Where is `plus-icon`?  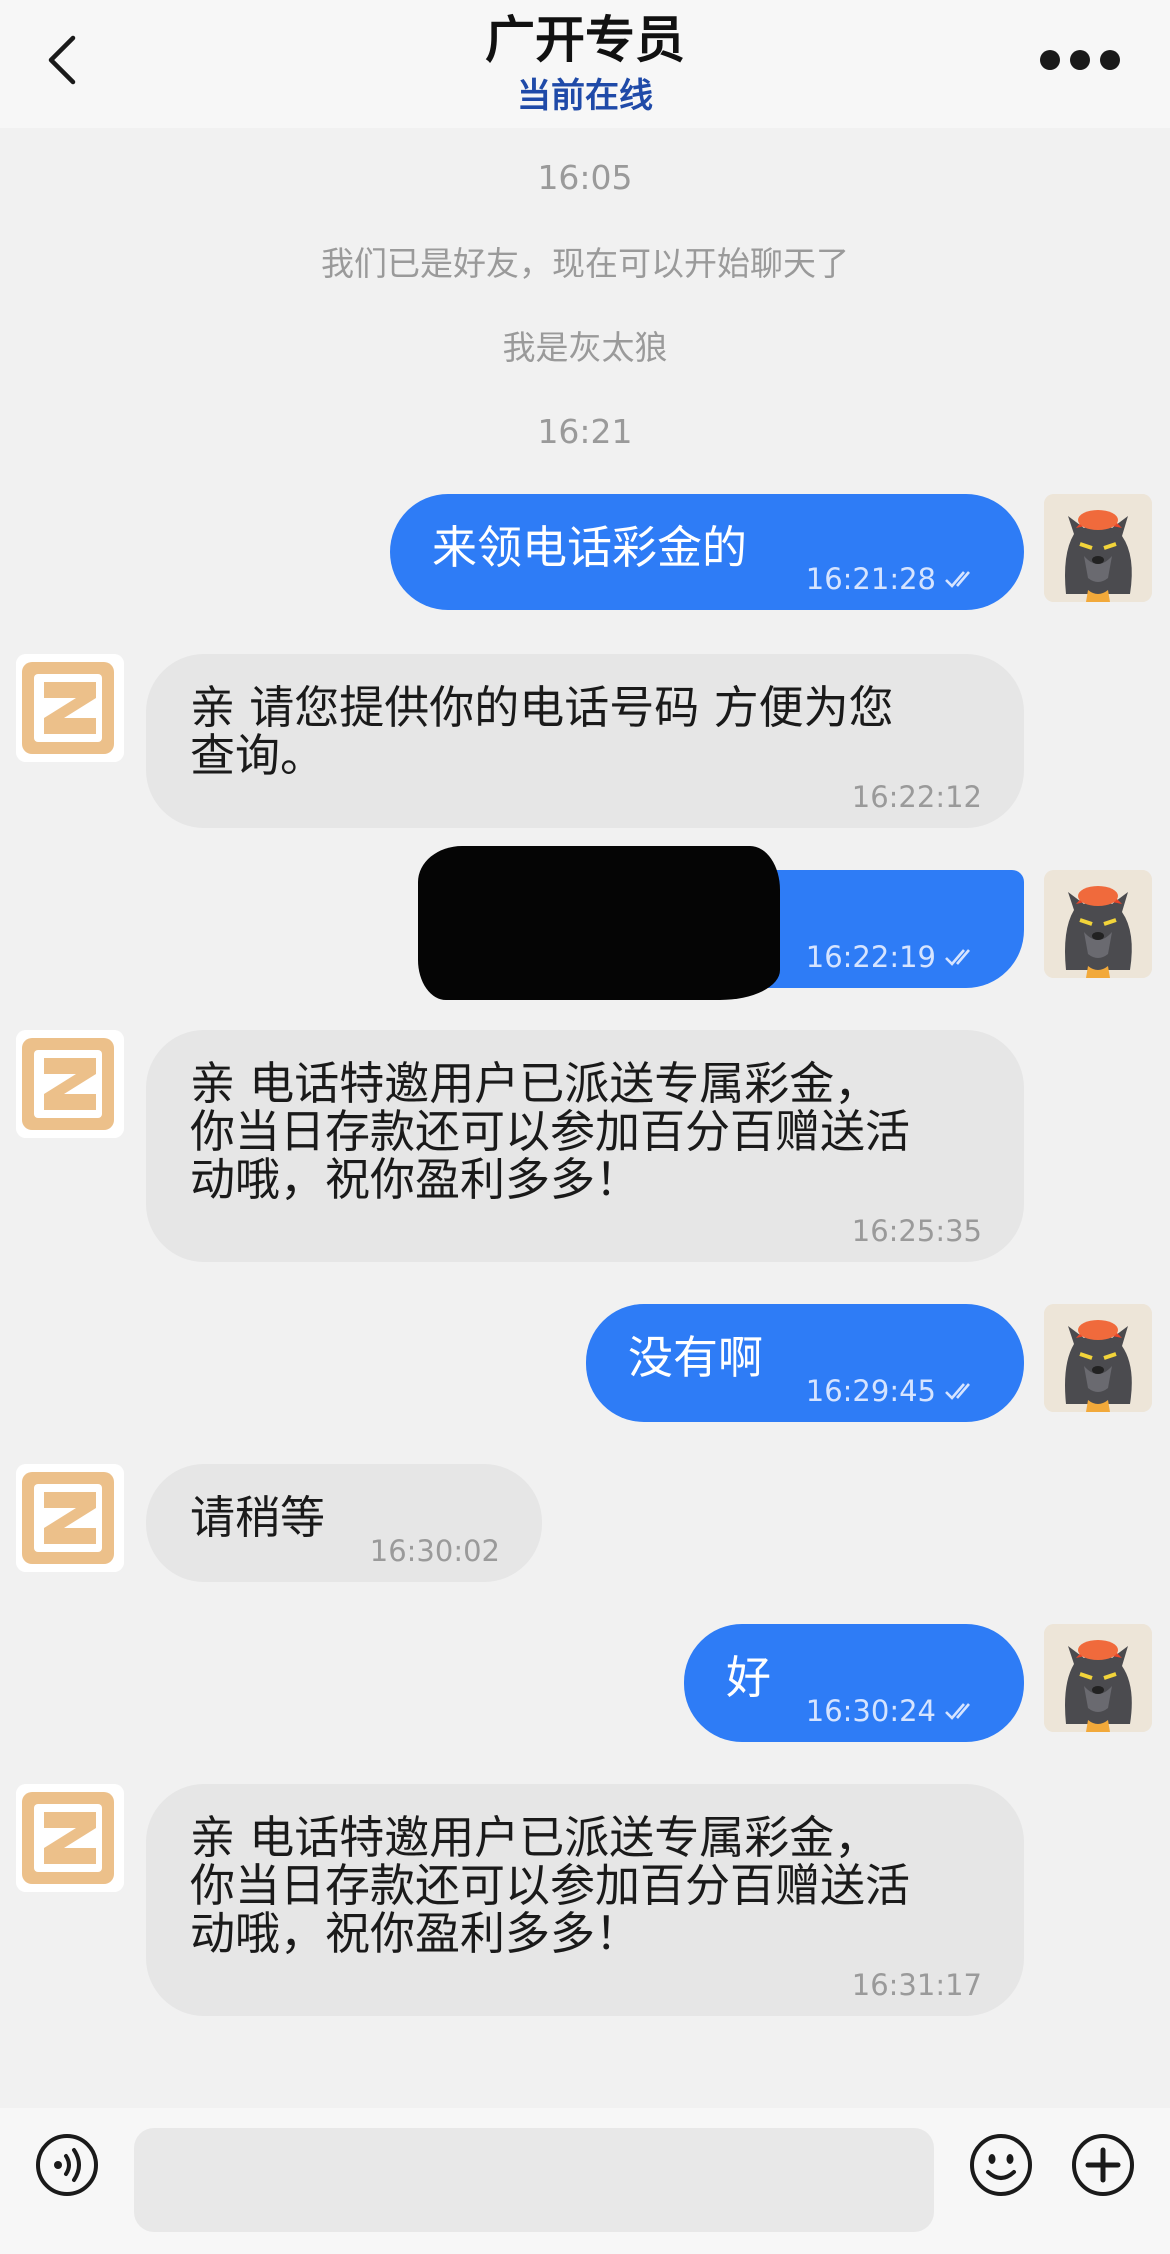
plus-icon is located at coordinates (1103, 2165).